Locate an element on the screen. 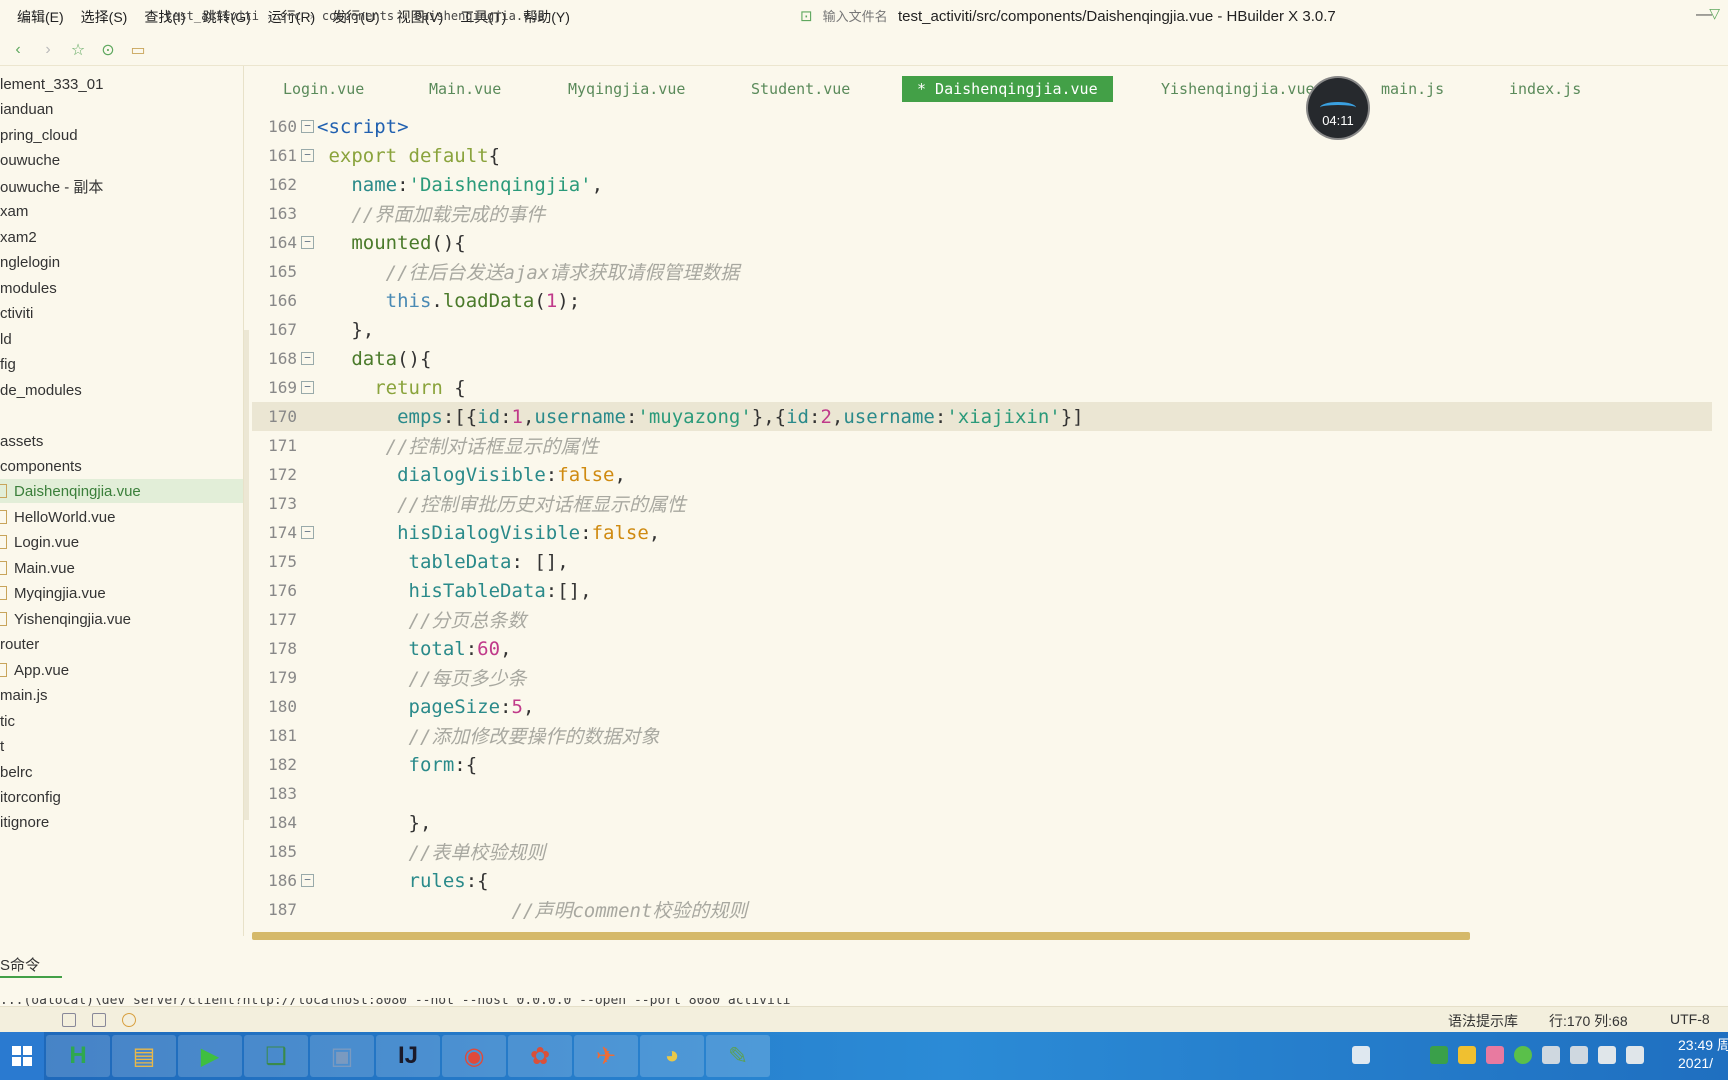  notepad-icon: ✎ is located at coordinates (738, 1056).